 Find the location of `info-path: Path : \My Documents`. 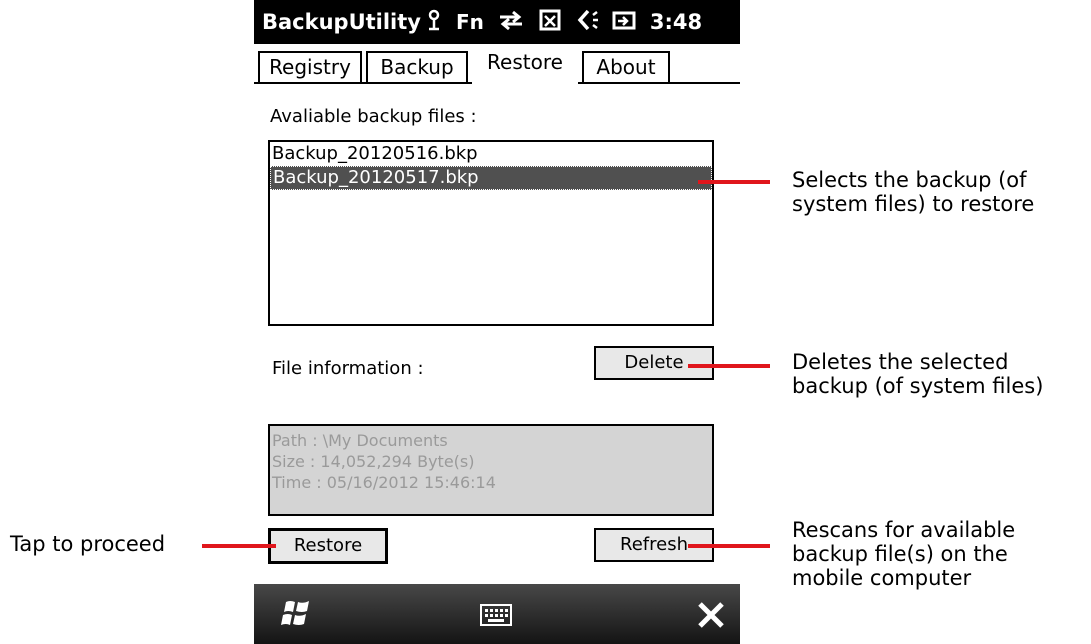

info-path: Path : \My Documents is located at coordinates (360, 440).